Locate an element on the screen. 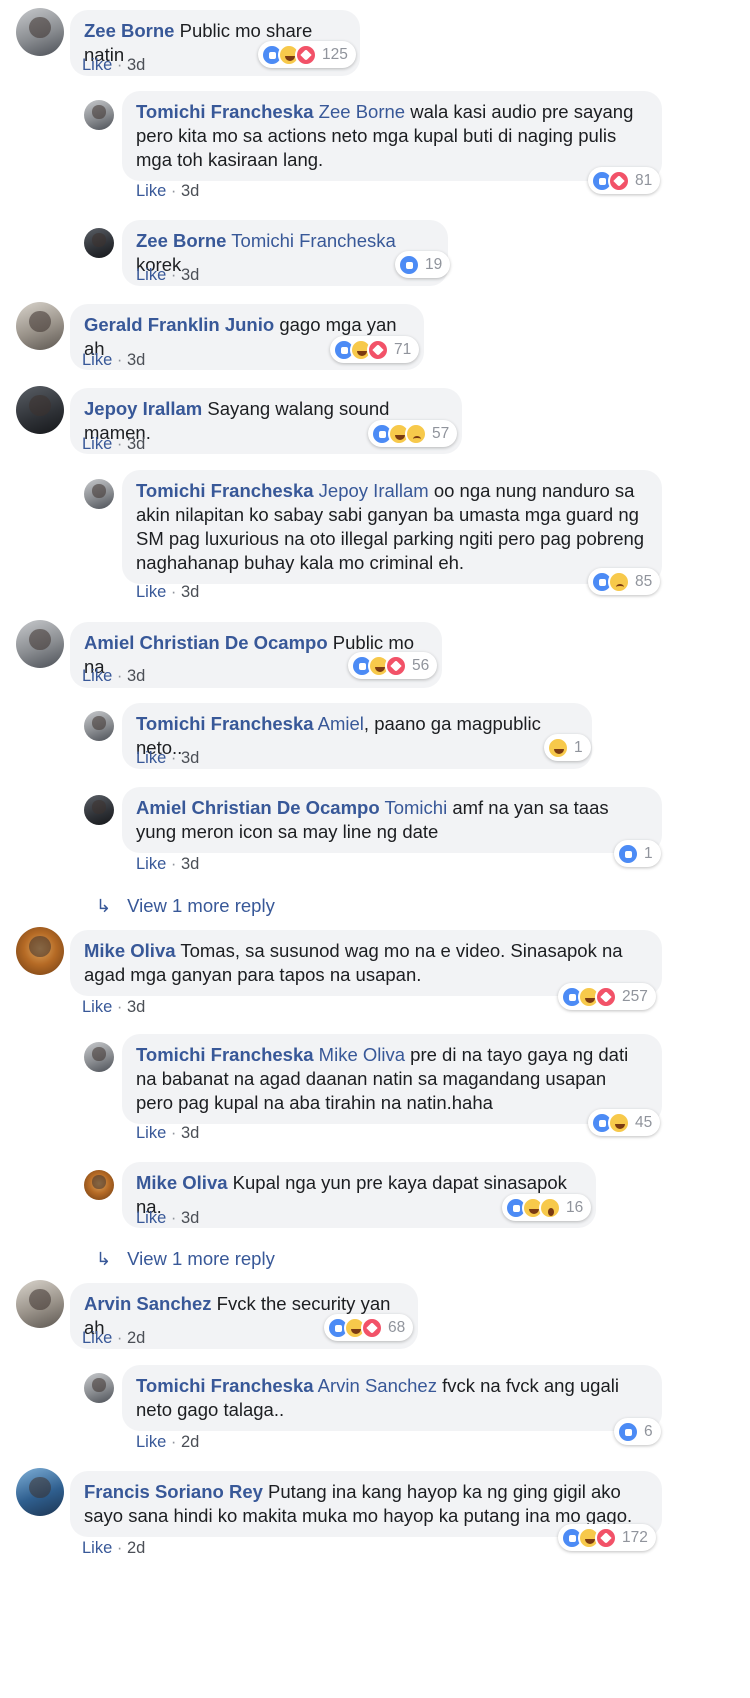 Image resolution: width=750 pixels, height=1698 pixels. reaction-summary: 85 is located at coordinates (624, 581).